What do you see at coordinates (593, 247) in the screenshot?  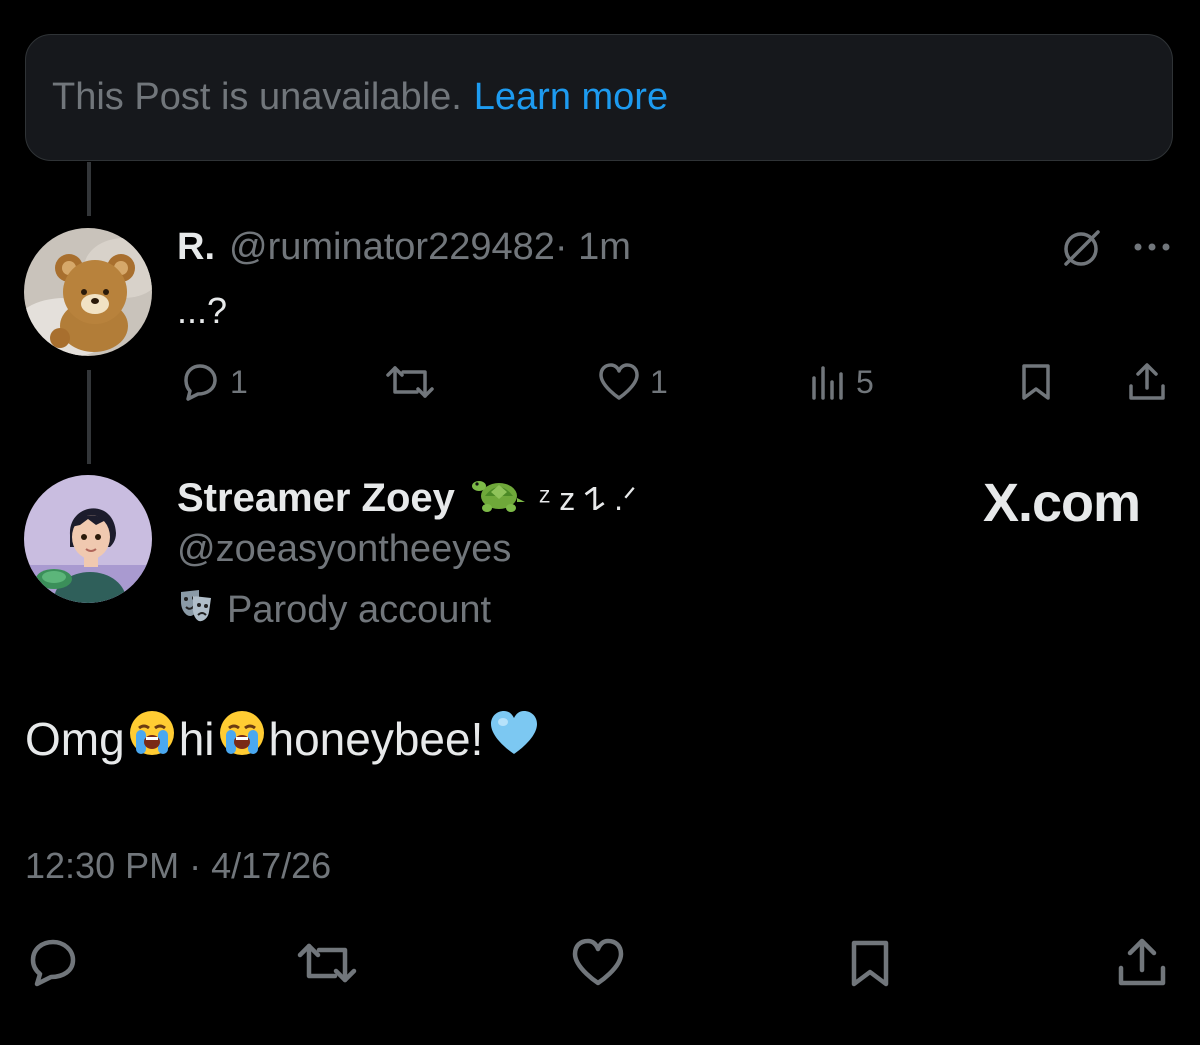 I see `reply-time: · 1m` at bounding box center [593, 247].